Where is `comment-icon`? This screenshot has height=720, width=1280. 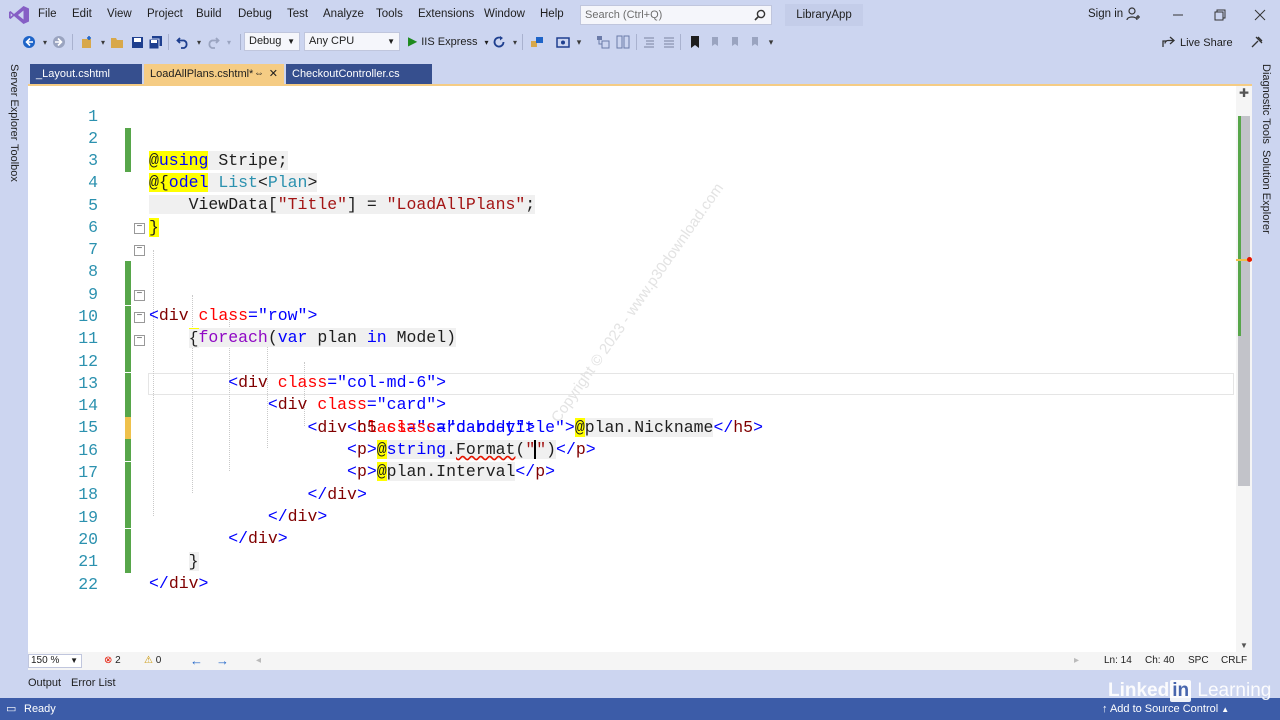 comment-icon is located at coordinates (649, 42).